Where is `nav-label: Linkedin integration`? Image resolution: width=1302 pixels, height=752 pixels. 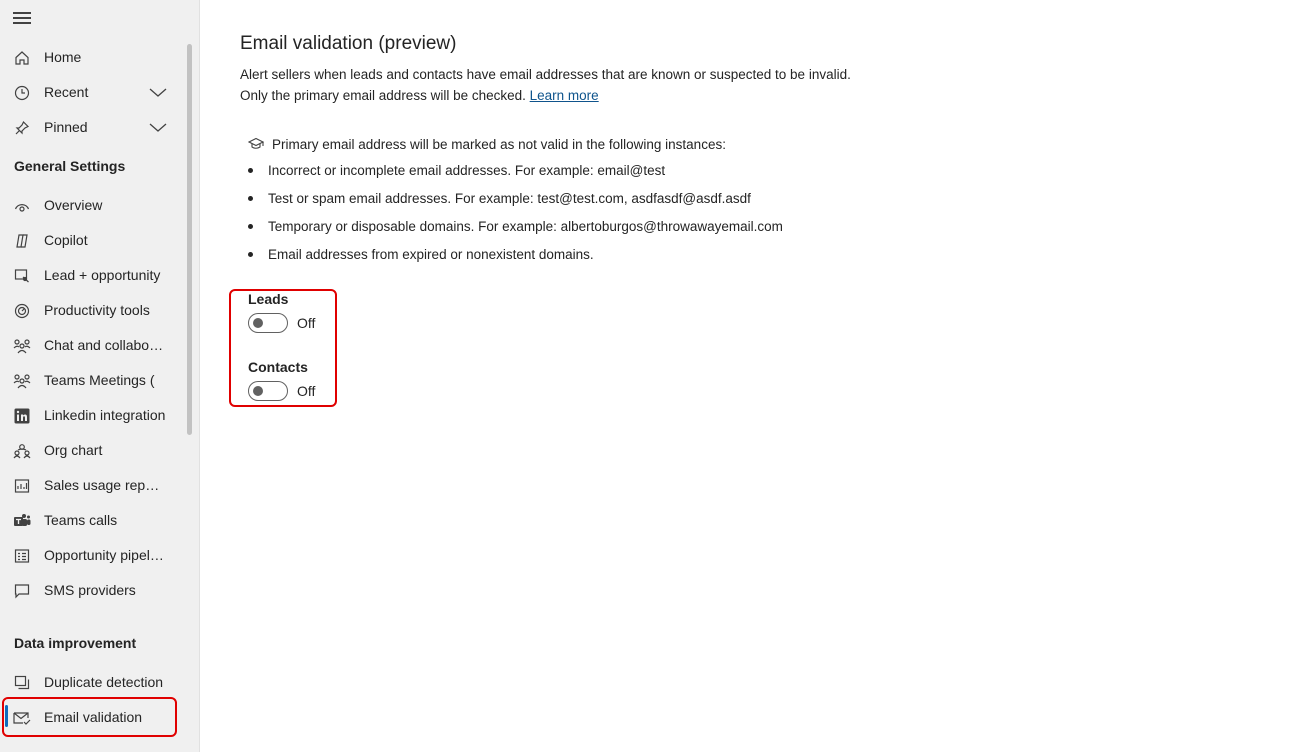
nav-label: Linkedin integration is located at coordinates (105, 415).